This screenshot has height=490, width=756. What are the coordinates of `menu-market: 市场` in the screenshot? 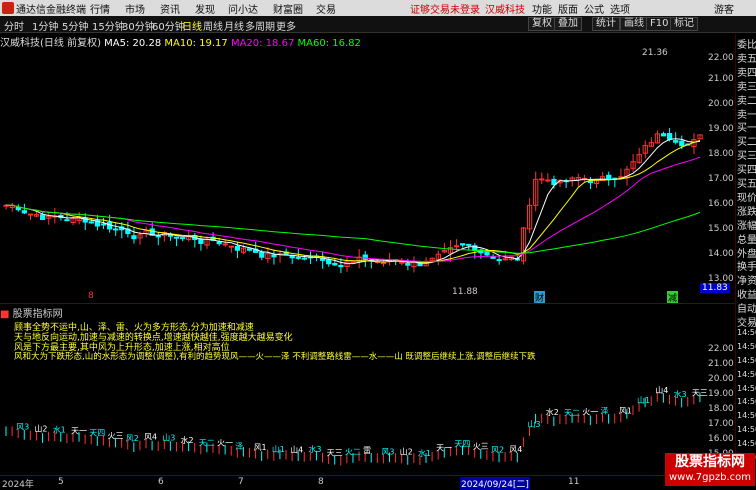 It's located at (135, 8).